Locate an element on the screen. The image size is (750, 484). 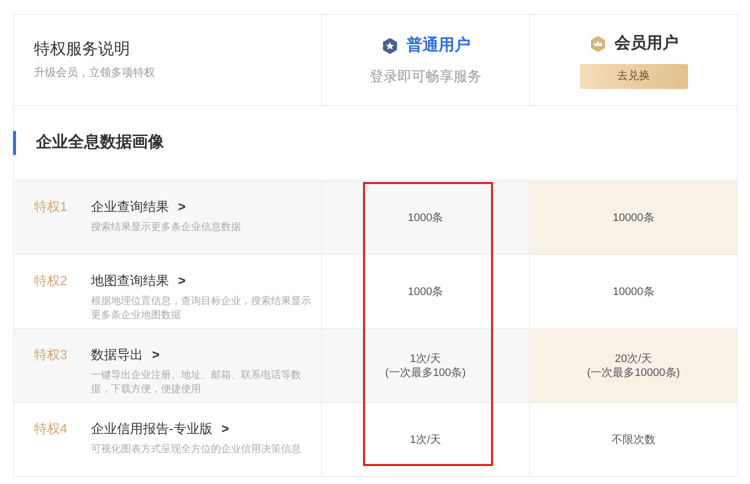
privilege-link: 数据导出 is located at coordinates (117, 354).